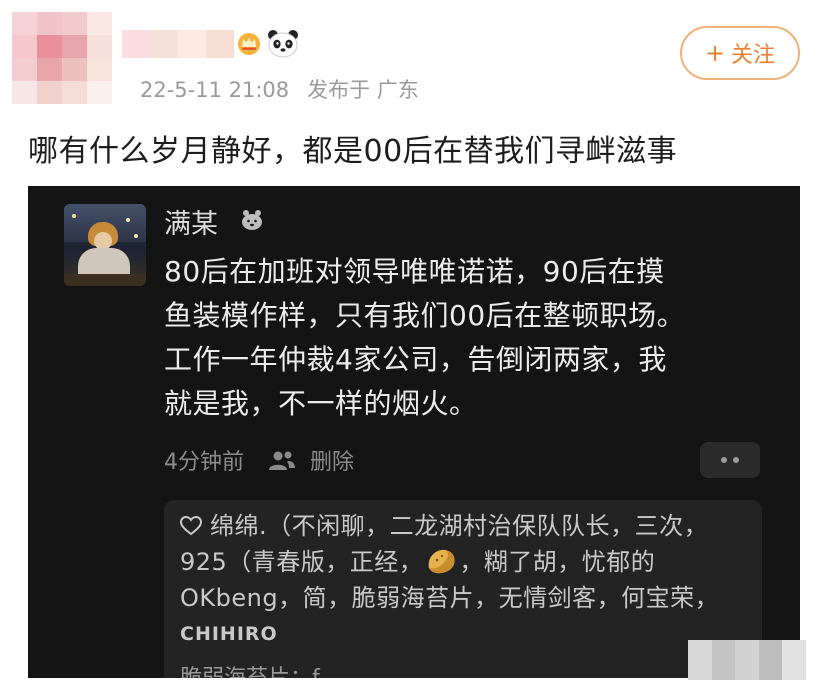 The width and height of the screenshot is (828, 692). I want to click on more-dots-icon, so click(730, 460).